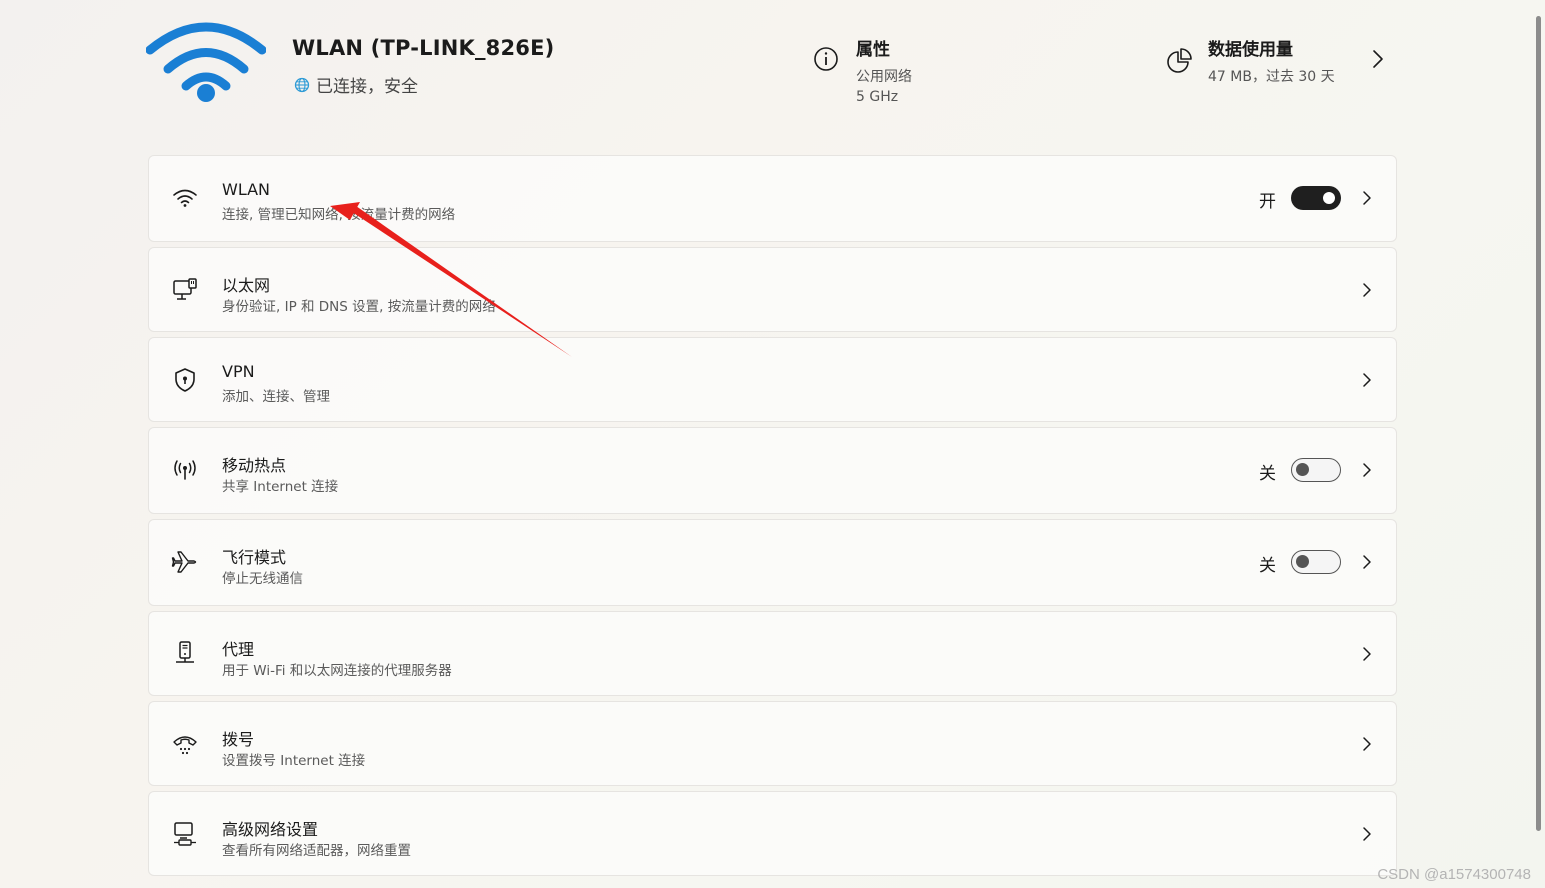 The image size is (1545, 888). Describe the element at coordinates (1271, 77) in the screenshot. I see `data-usage-detail: 47 MB，过去 30 天` at that location.